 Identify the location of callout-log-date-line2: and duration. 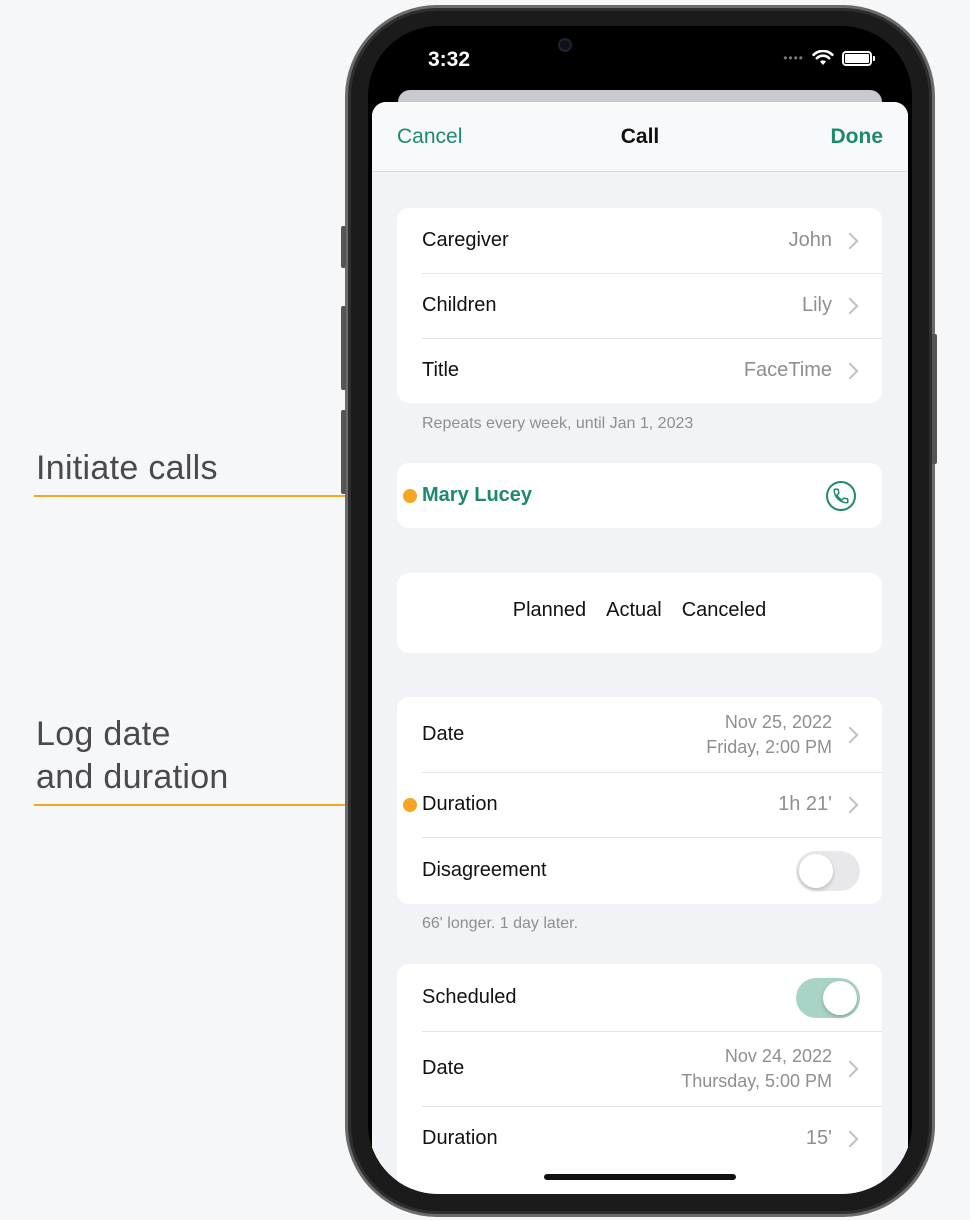
(132, 777).